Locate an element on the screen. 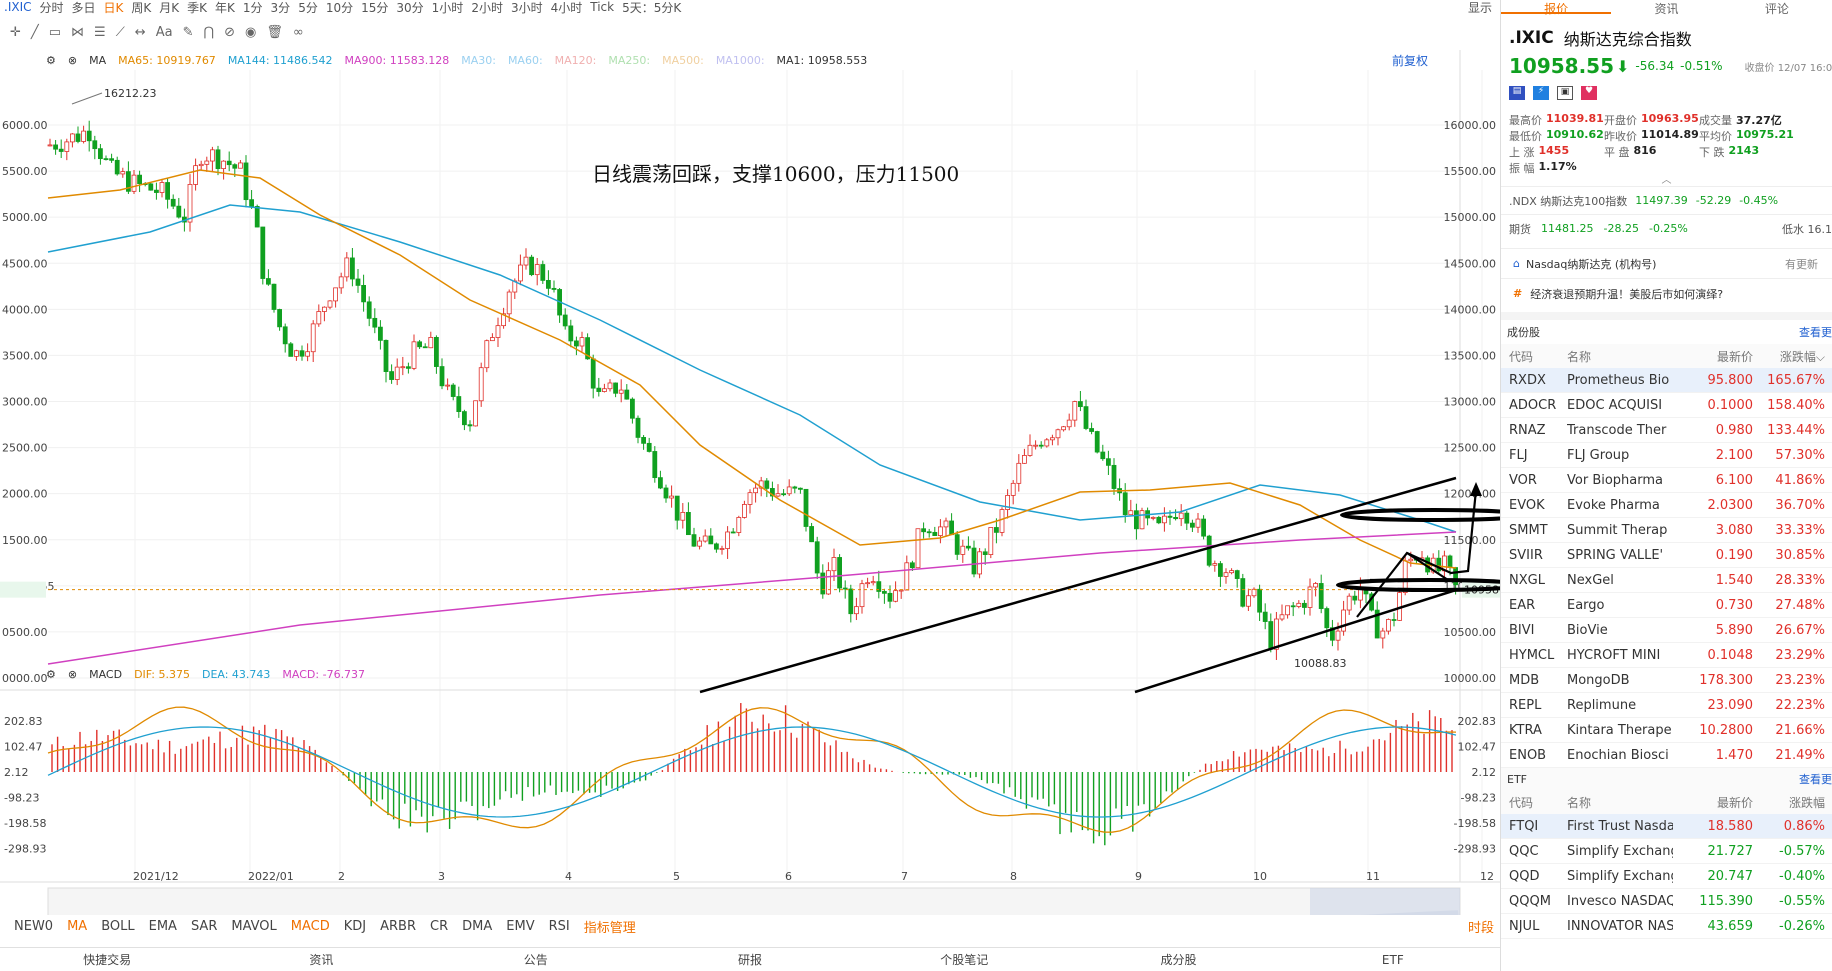  constituent-row: SMMT Summit Therap 3.080 33.33% is located at coordinates (1666, 530).